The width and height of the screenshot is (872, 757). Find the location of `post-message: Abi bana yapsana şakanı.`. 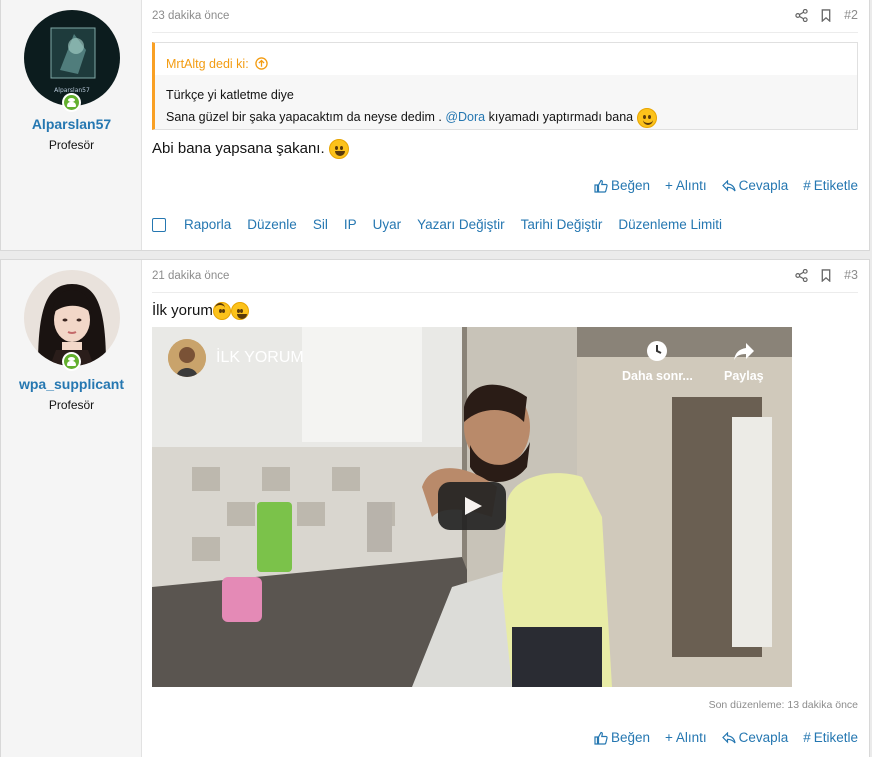

post-message: Abi bana yapsana şakanı. is located at coordinates (250, 149).